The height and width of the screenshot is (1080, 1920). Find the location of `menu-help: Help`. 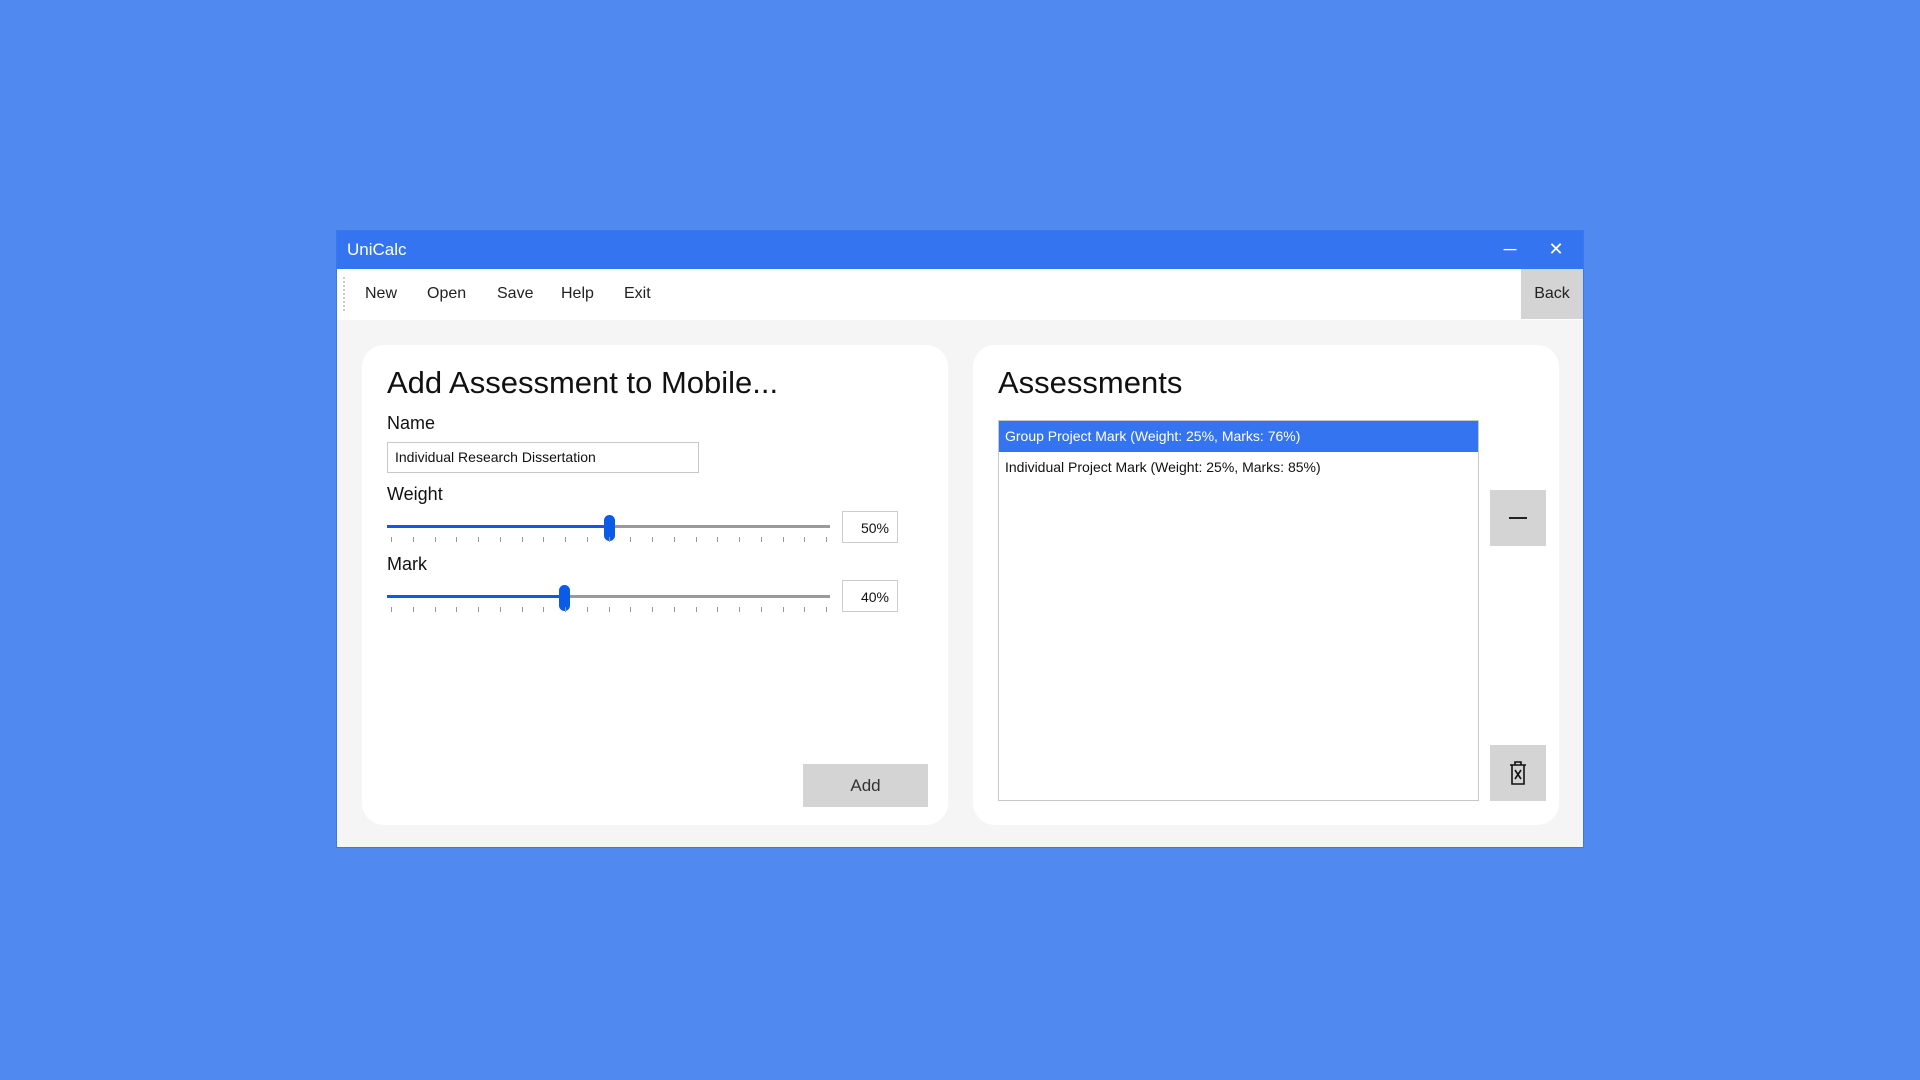

menu-help: Help is located at coordinates (577, 294).